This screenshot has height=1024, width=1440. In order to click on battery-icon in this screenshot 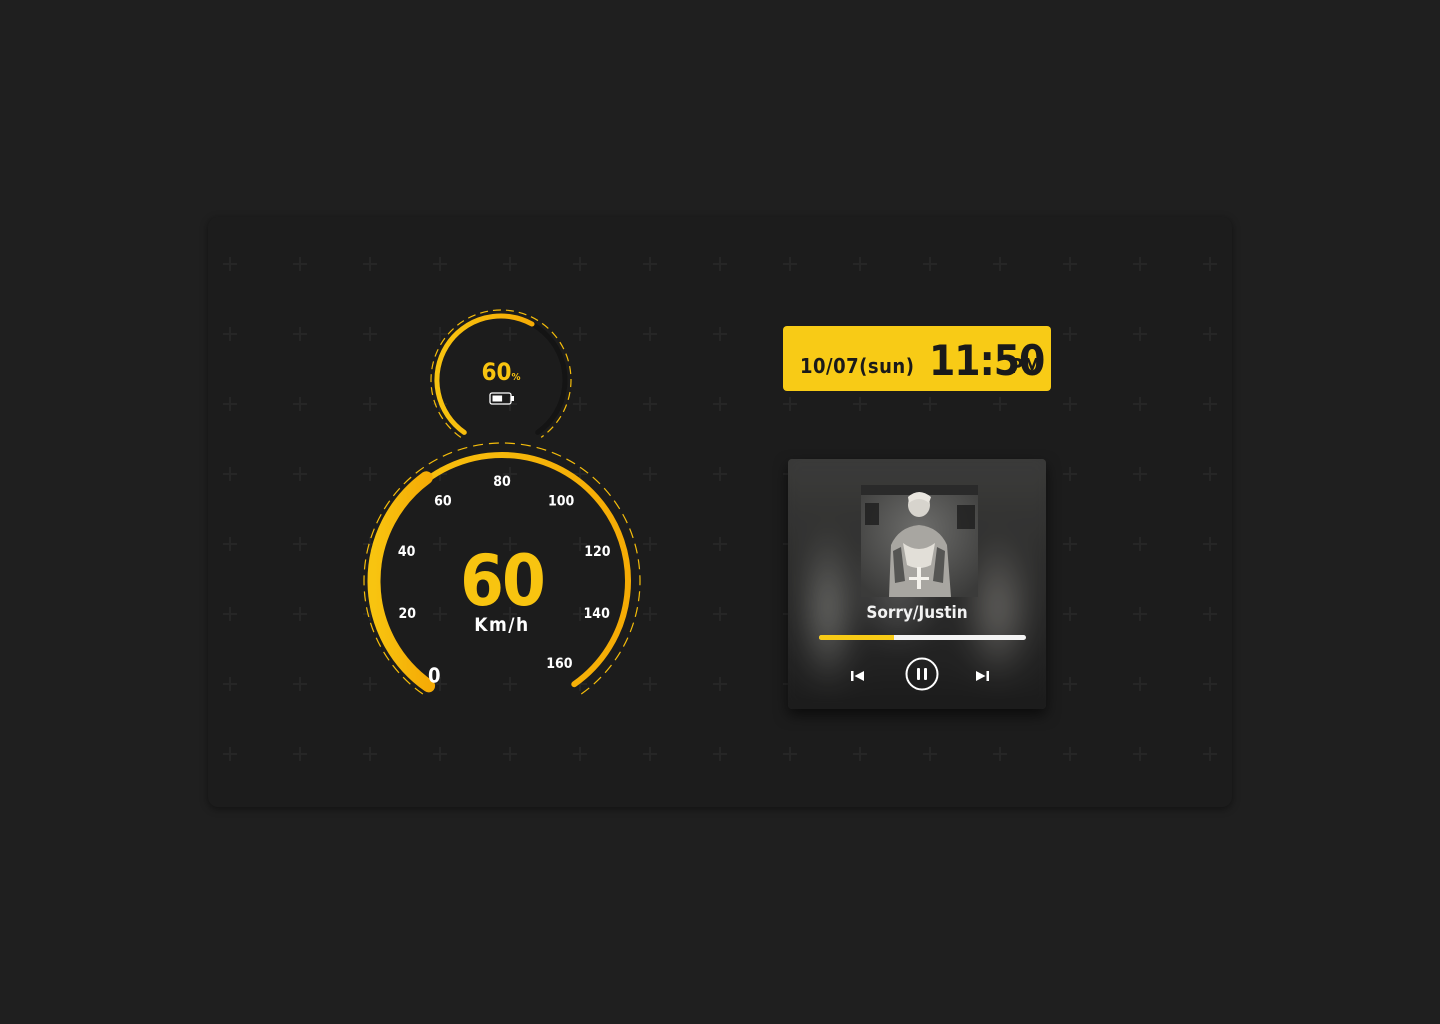, I will do `click(501, 398)`.